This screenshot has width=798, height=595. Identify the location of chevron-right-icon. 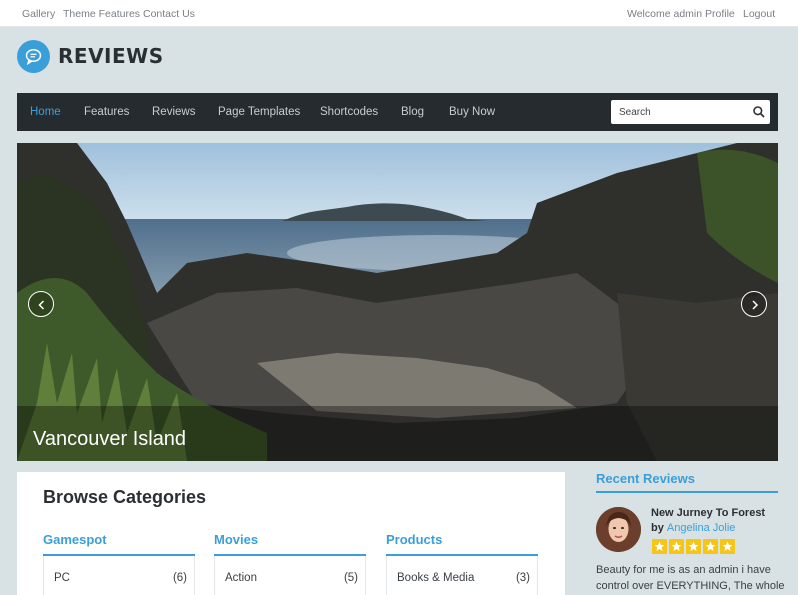
(755, 305).